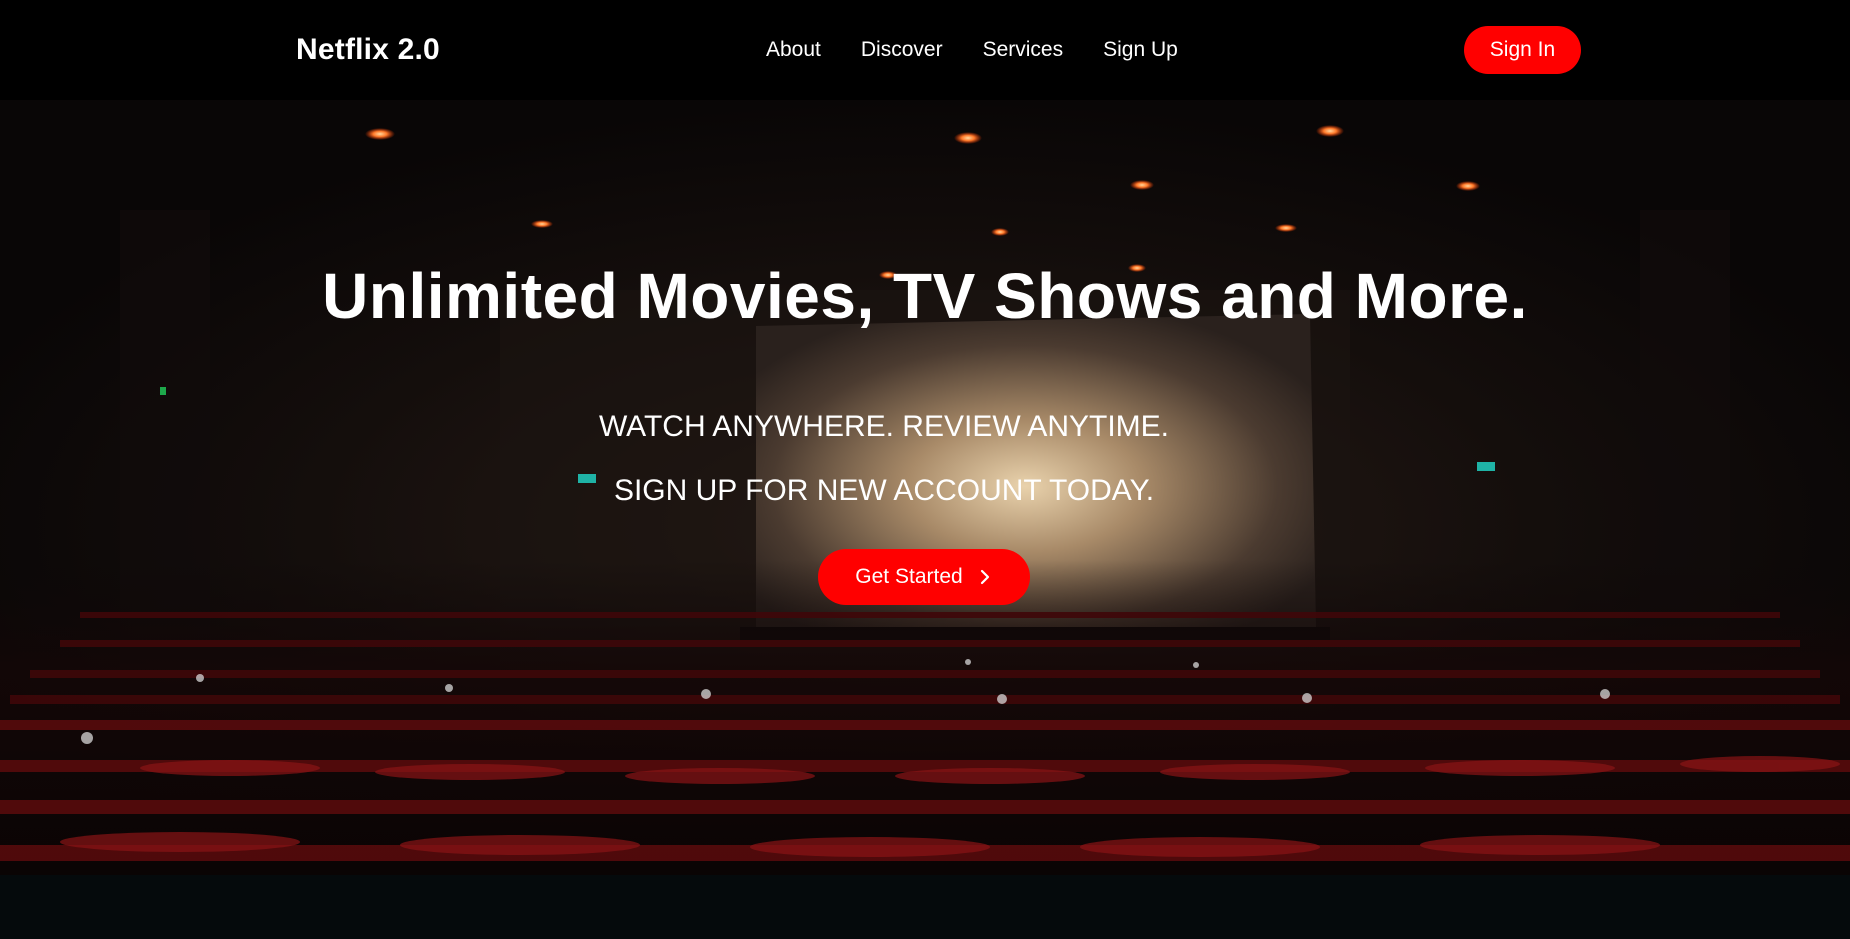  What do you see at coordinates (909, 576) in the screenshot?
I see `get-started-label: Get Started` at bounding box center [909, 576].